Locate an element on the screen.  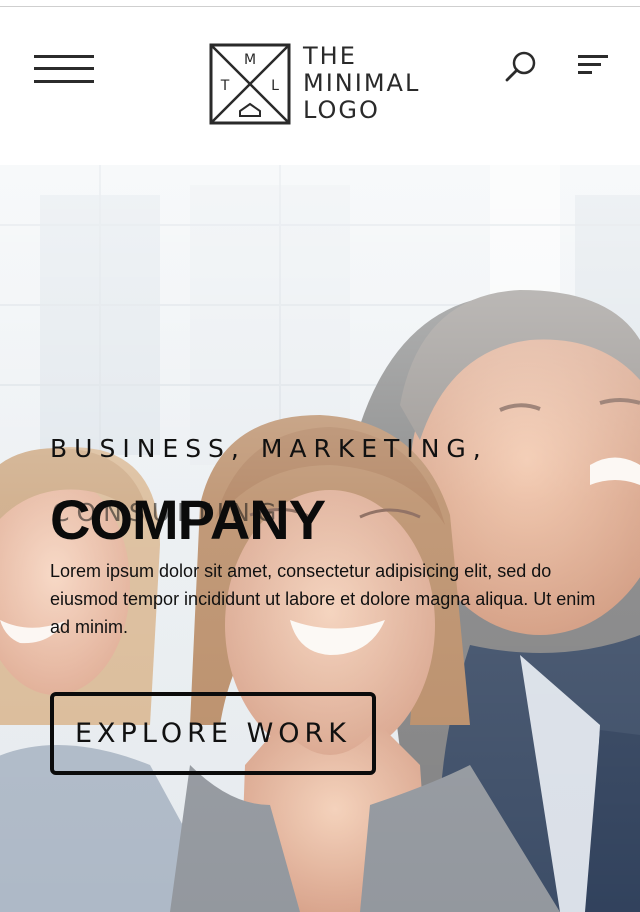
filter-menu-icon is located at coordinates (594, 65).